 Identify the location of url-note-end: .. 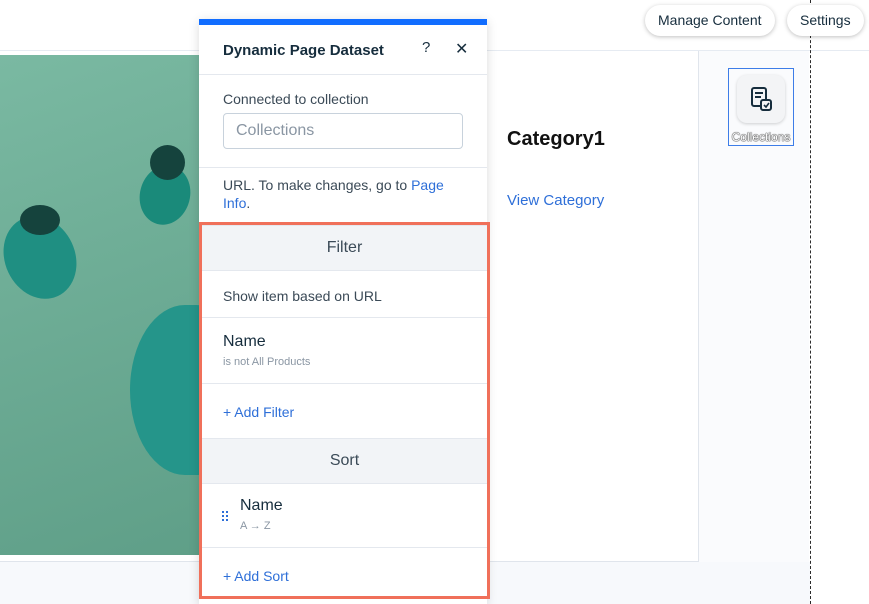
(248, 203).